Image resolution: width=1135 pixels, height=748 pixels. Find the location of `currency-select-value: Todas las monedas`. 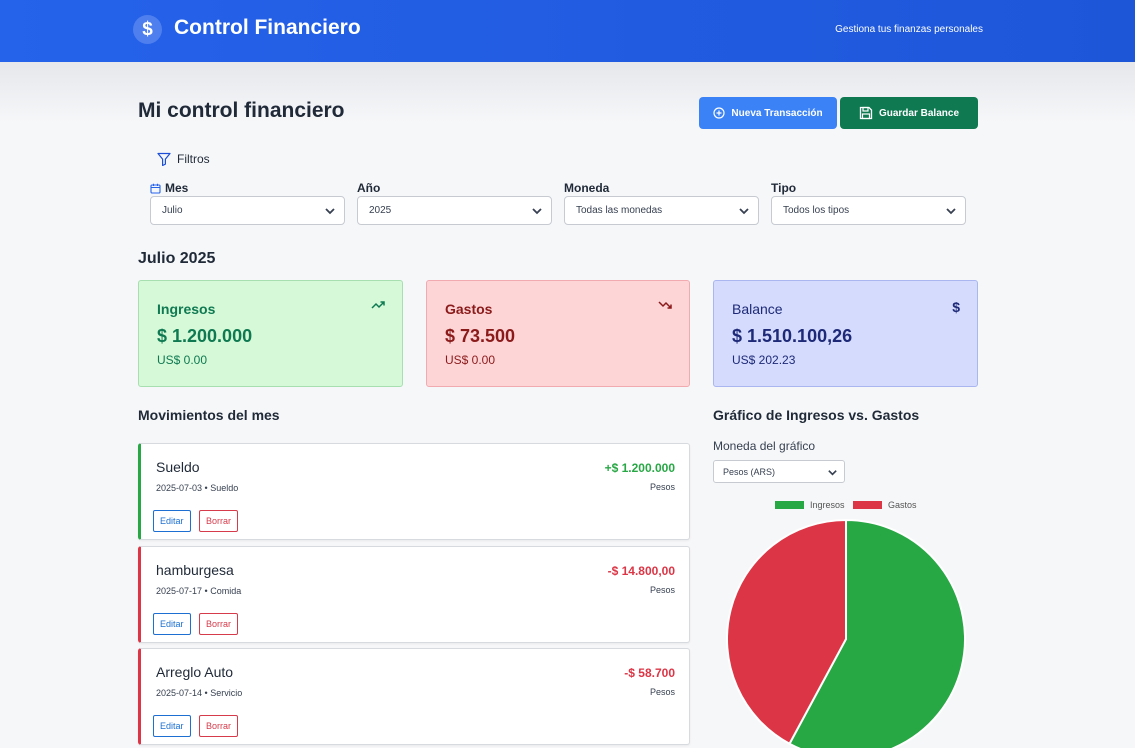

currency-select-value: Todas las monedas is located at coordinates (619, 210).